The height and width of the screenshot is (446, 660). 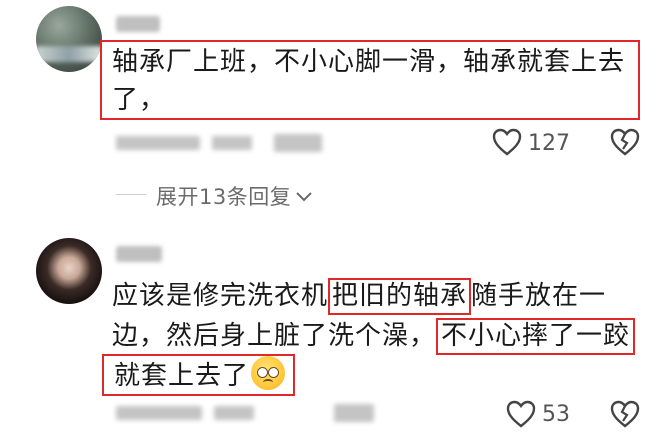 I want to click on pleading-face-emoji, so click(x=268, y=373).